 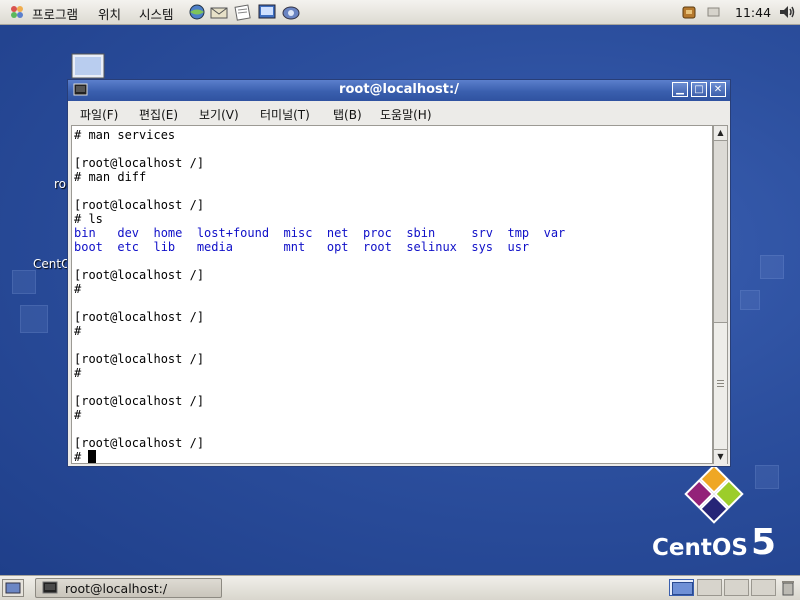 I want to click on top-panel: 프로그램 위치 시스템 11:44, so click(x=400, y=12).